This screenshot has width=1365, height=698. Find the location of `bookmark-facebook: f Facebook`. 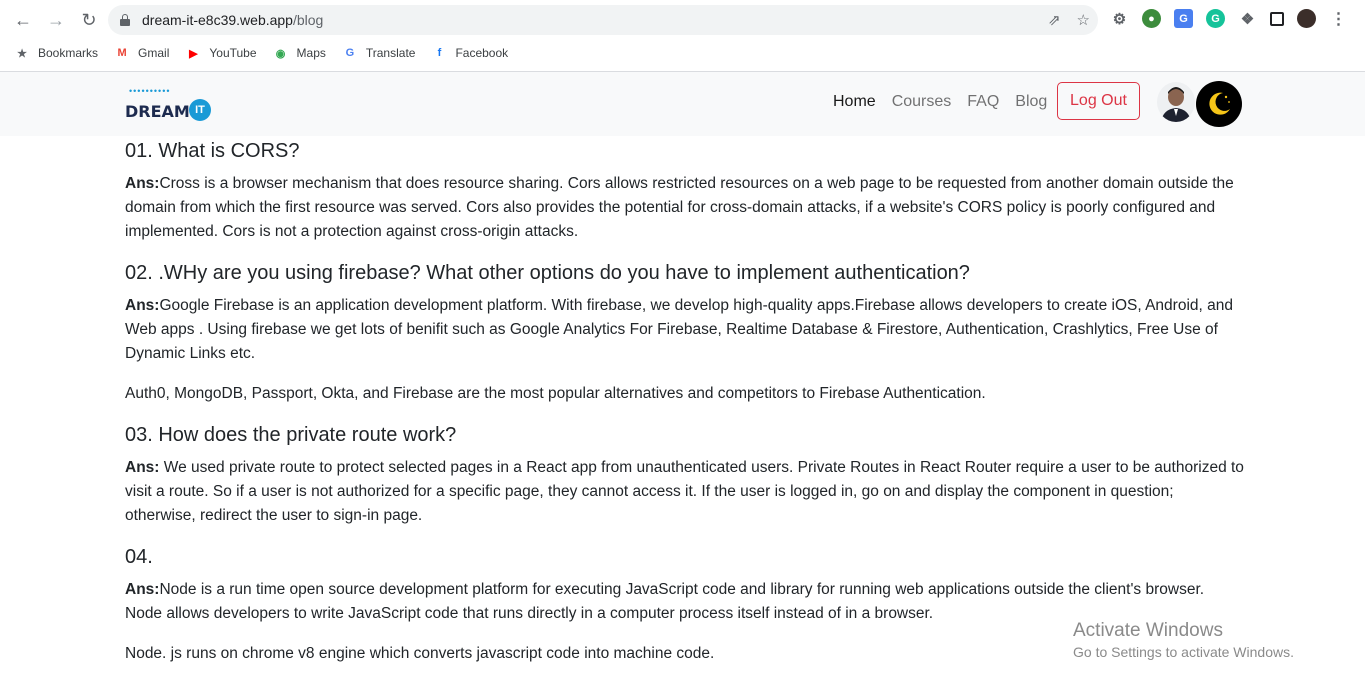

bookmark-facebook: f Facebook is located at coordinates (470, 53).